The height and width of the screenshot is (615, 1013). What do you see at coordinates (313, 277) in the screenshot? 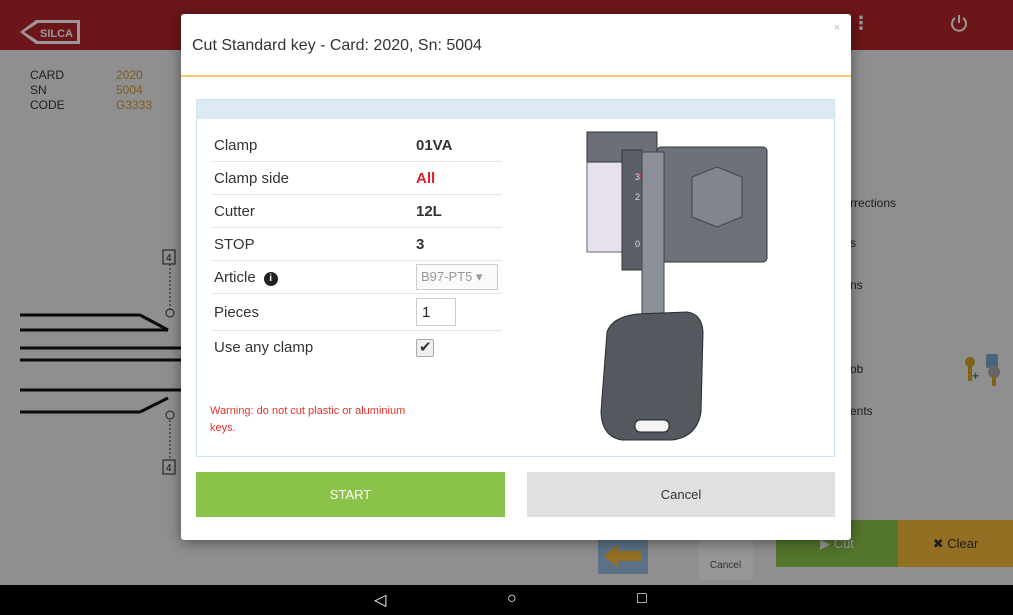
I see `row-label: Article i` at bounding box center [313, 277].